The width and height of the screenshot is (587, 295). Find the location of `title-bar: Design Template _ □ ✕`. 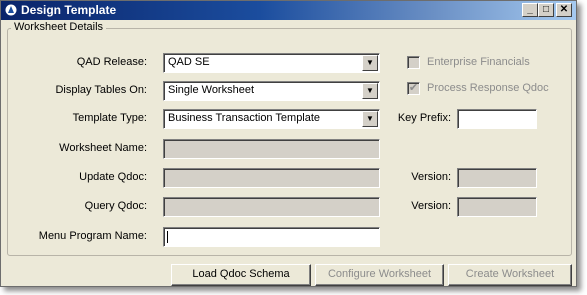

title-bar: Design Template _ □ ✕ is located at coordinates (288, 10).